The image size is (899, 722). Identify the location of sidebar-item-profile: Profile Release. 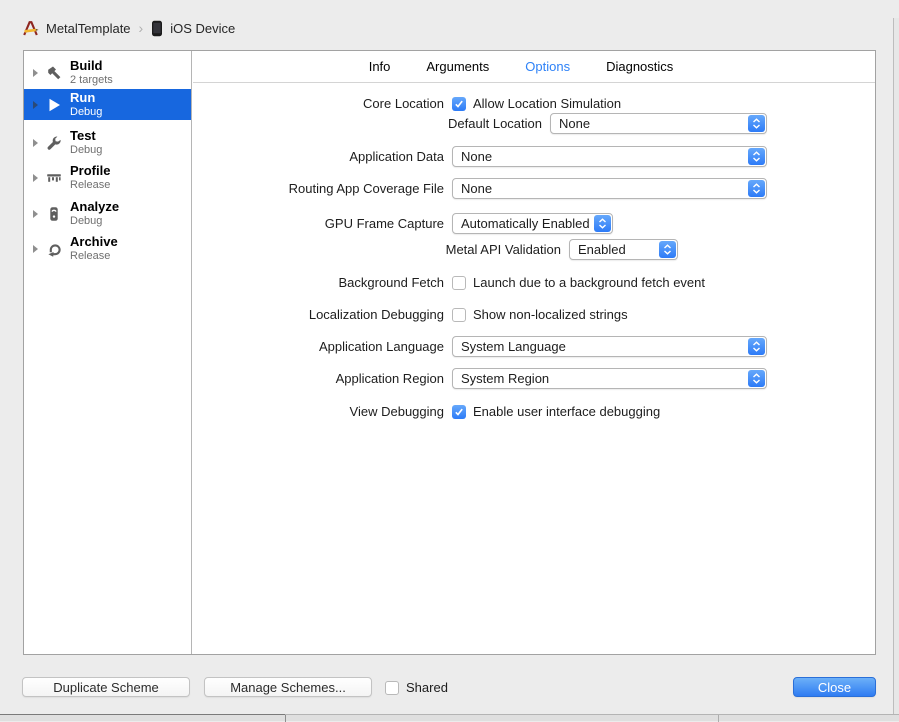
(107, 177).